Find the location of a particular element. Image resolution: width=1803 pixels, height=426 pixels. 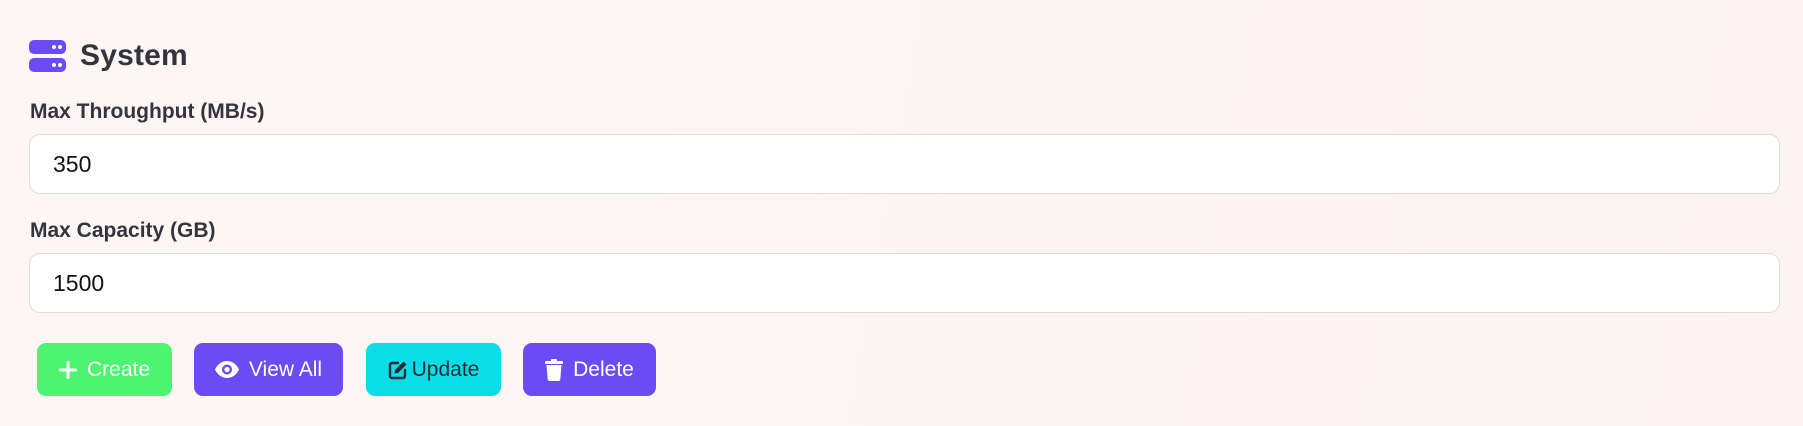

edit-icon is located at coordinates (398, 370).